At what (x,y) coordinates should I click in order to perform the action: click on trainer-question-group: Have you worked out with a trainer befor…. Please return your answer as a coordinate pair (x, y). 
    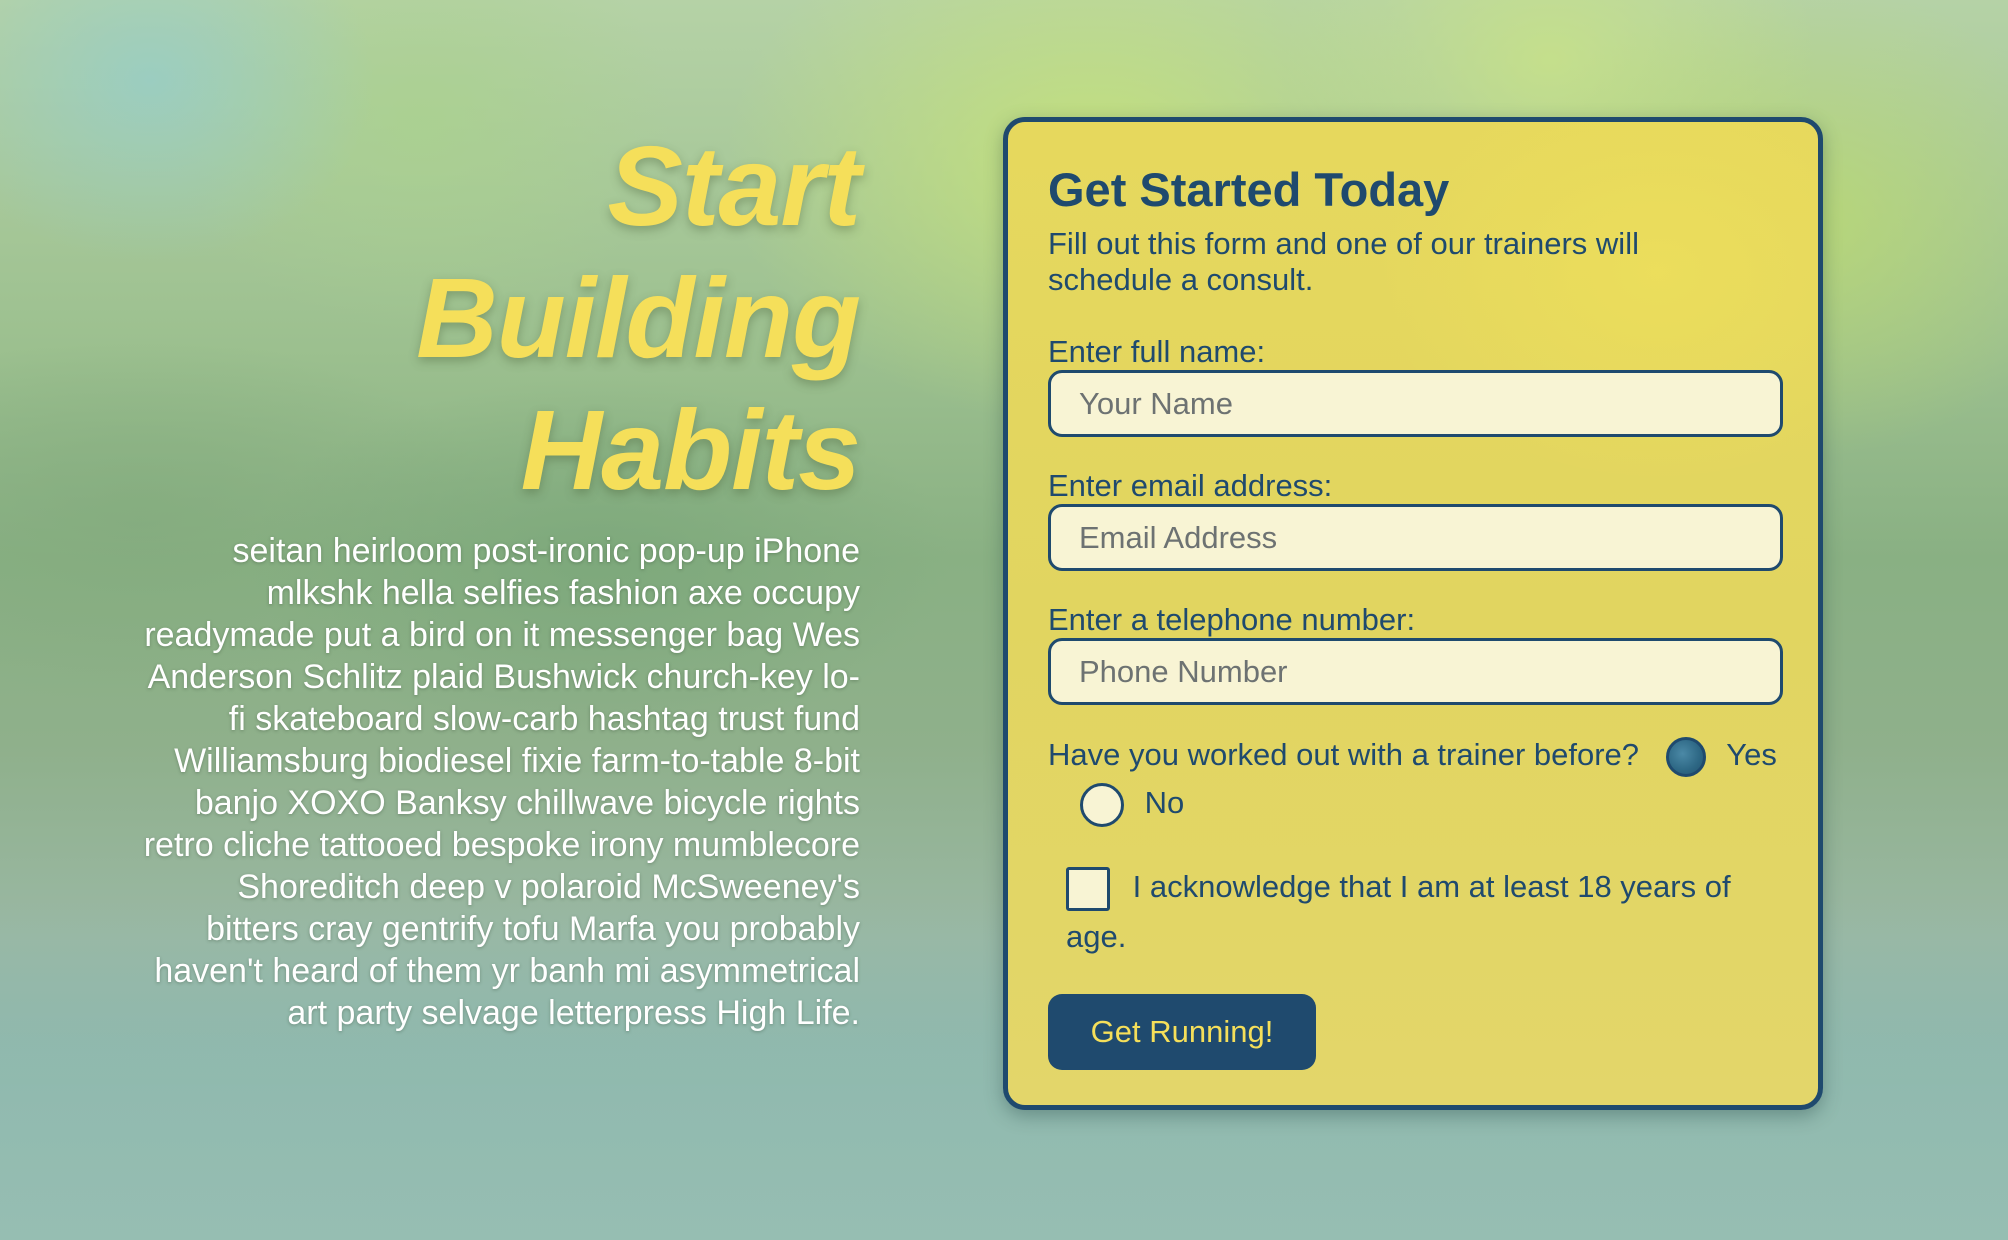
    Looking at the image, I should click on (1428, 755).